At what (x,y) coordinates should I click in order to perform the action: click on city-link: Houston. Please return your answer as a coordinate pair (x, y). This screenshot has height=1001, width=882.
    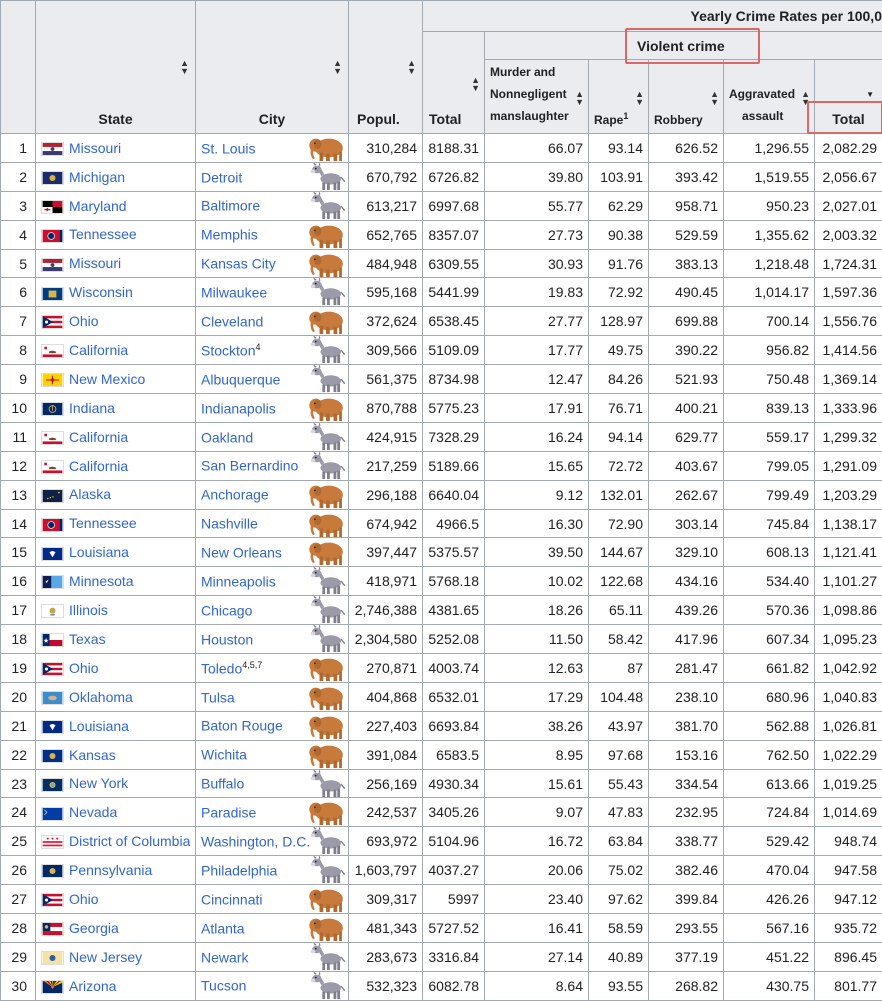
    Looking at the image, I should click on (227, 639).